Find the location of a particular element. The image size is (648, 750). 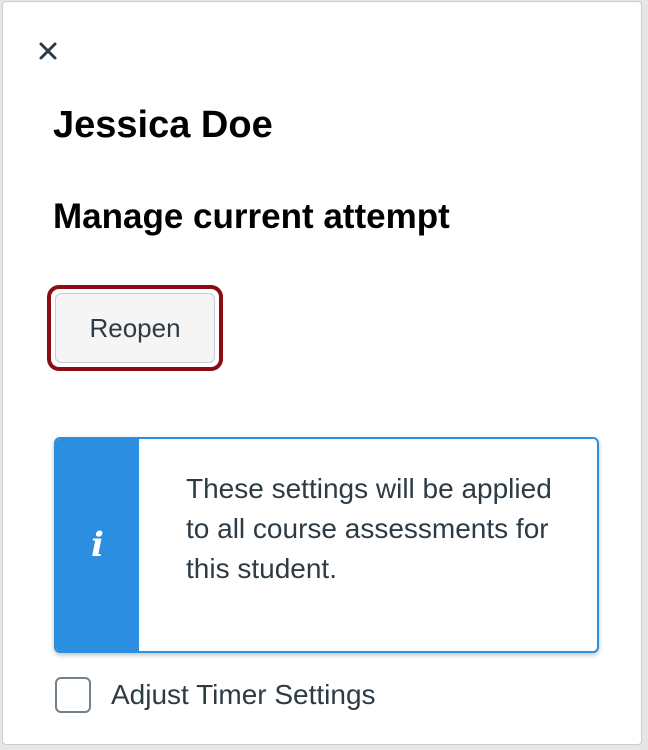

student-name: Jessica Doe is located at coordinates (163, 125).